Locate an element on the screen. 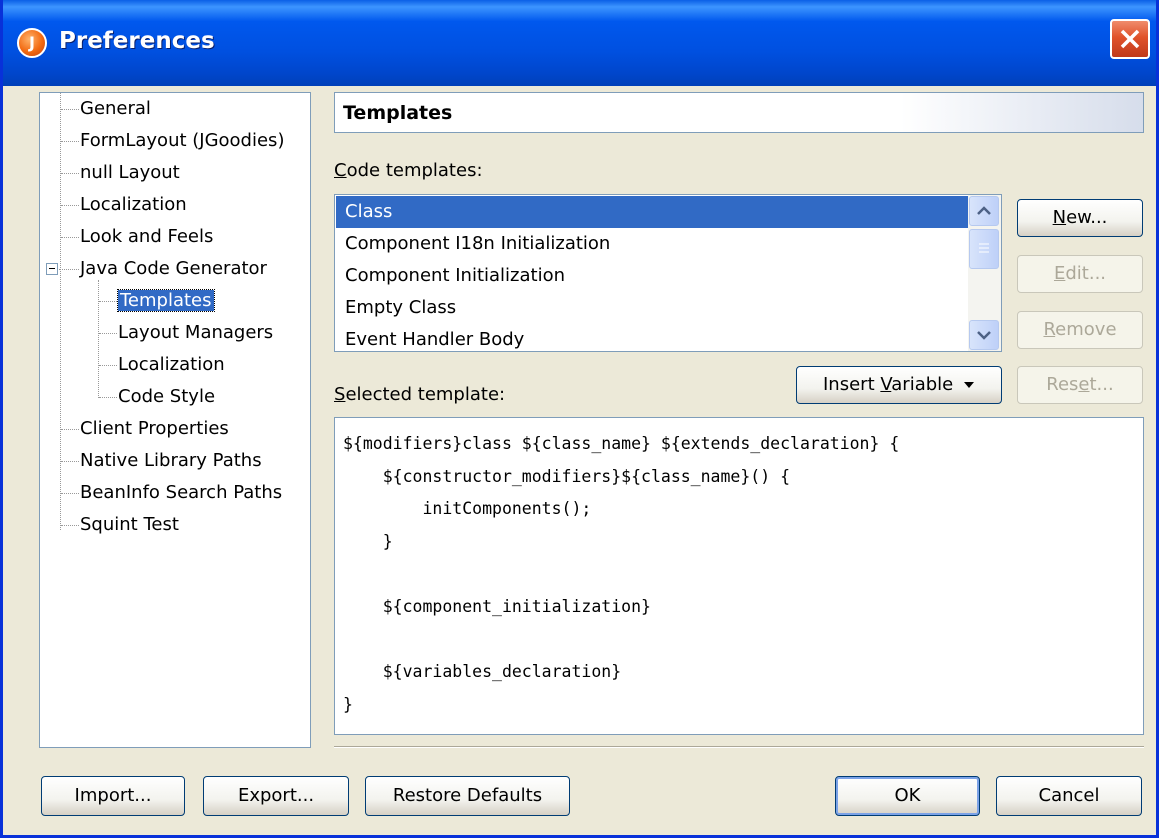  tree-item-formlayout: FormLayout (JGoodies) is located at coordinates (182, 141).